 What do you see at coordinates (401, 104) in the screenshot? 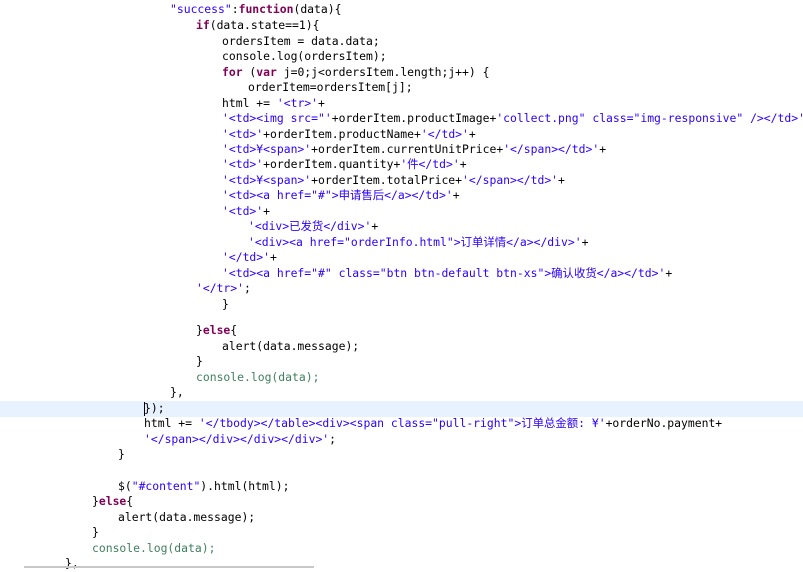
I see `code-line: html += '<tr>'+` at bounding box center [401, 104].